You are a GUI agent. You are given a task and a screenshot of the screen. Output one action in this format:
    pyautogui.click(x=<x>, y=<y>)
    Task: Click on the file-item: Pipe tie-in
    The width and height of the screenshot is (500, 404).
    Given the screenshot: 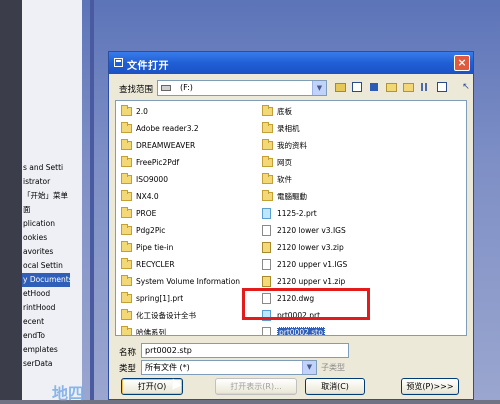 What is the action you would take?
    pyautogui.click(x=190, y=247)
    